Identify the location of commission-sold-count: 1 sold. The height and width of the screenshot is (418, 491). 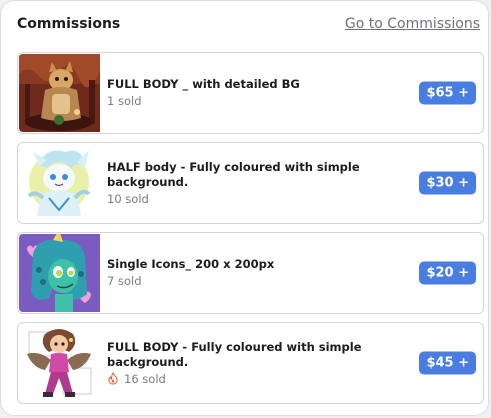
(260, 101).